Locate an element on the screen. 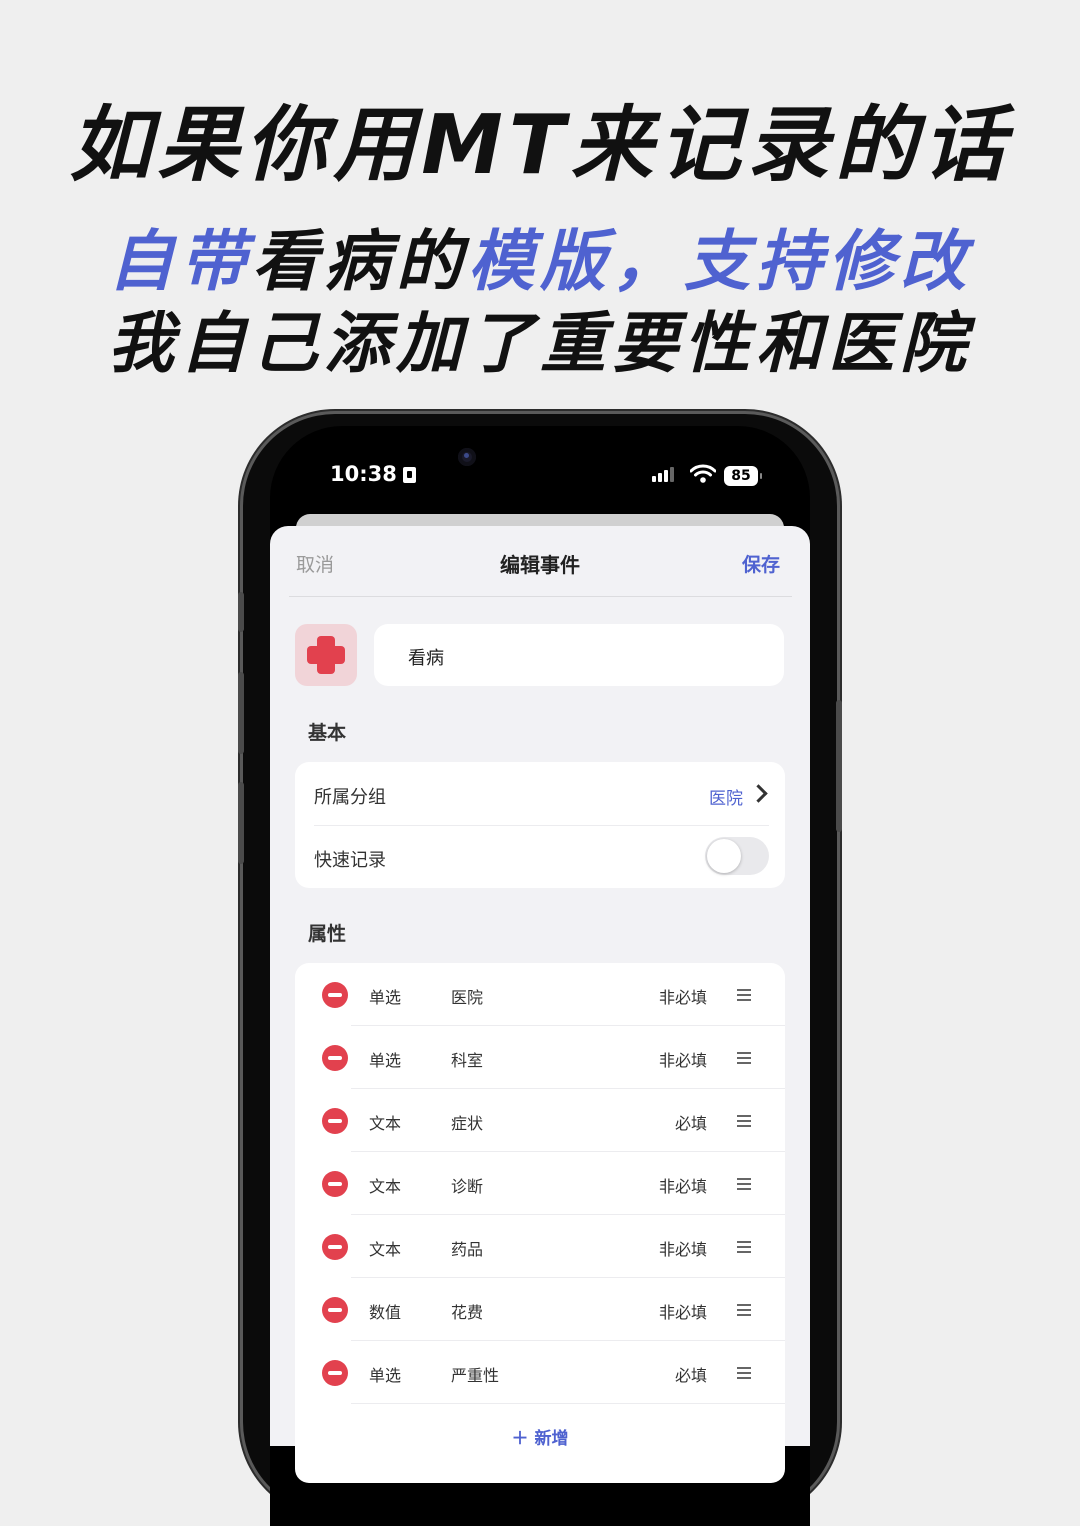  attribute-name: 药品 is located at coordinates (467, 1249).